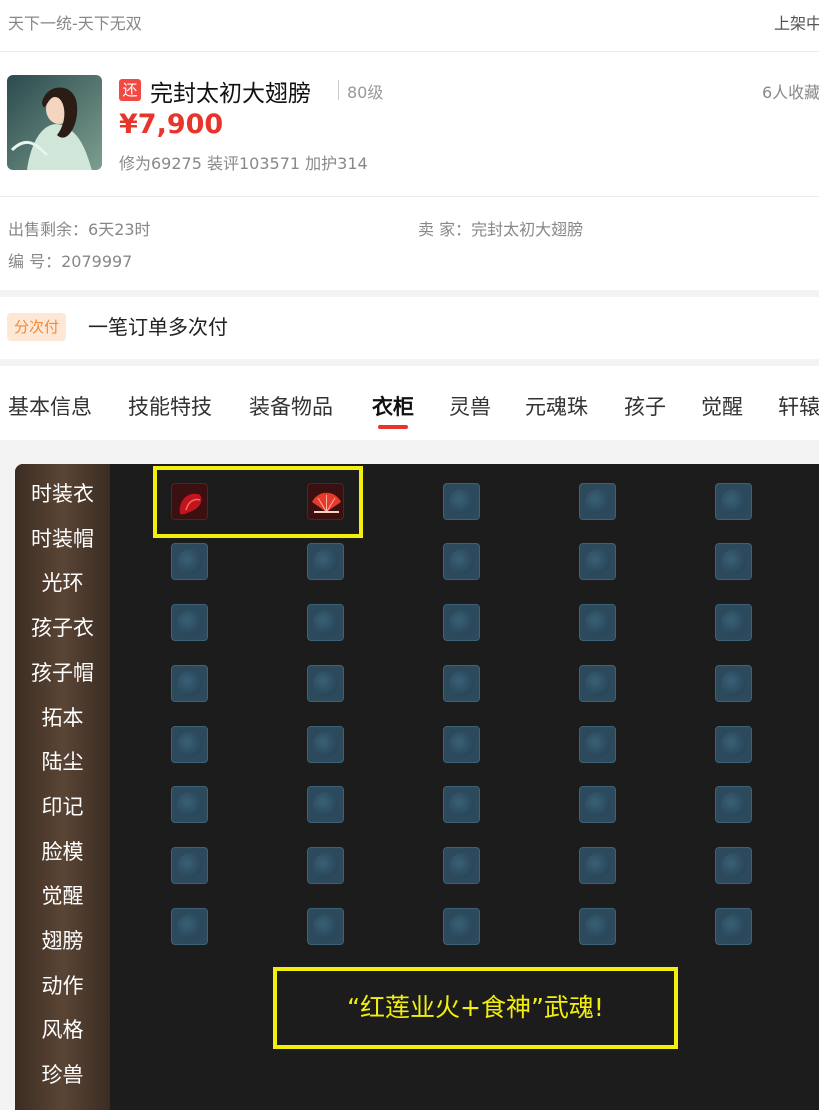 The image size is (819, 1110). What do you see at coordinates (62, 986) in the screenshot?
I see `wardrobe-category: 动作` at bounding box center [62, 986].